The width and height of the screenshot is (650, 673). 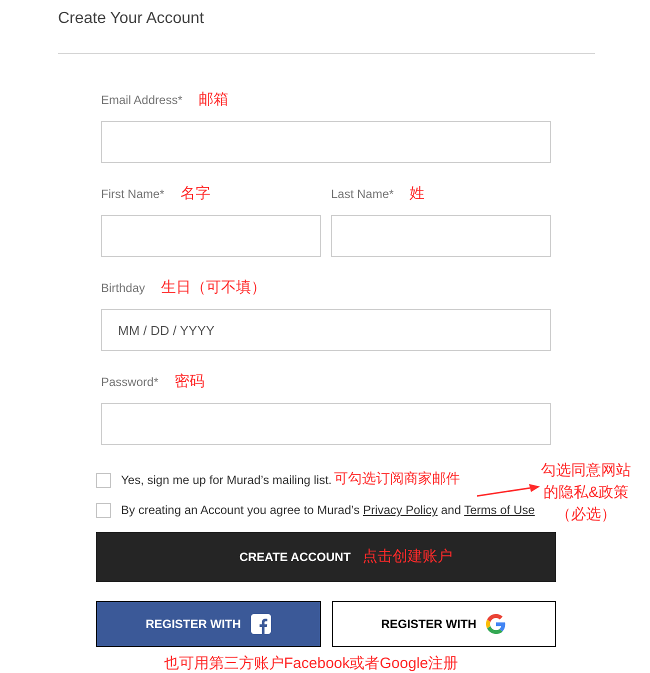 What do you see at coordinates (362, 194) in the screenshot?
I see `field-label: Last Name*` at bounding box center [362, 194].